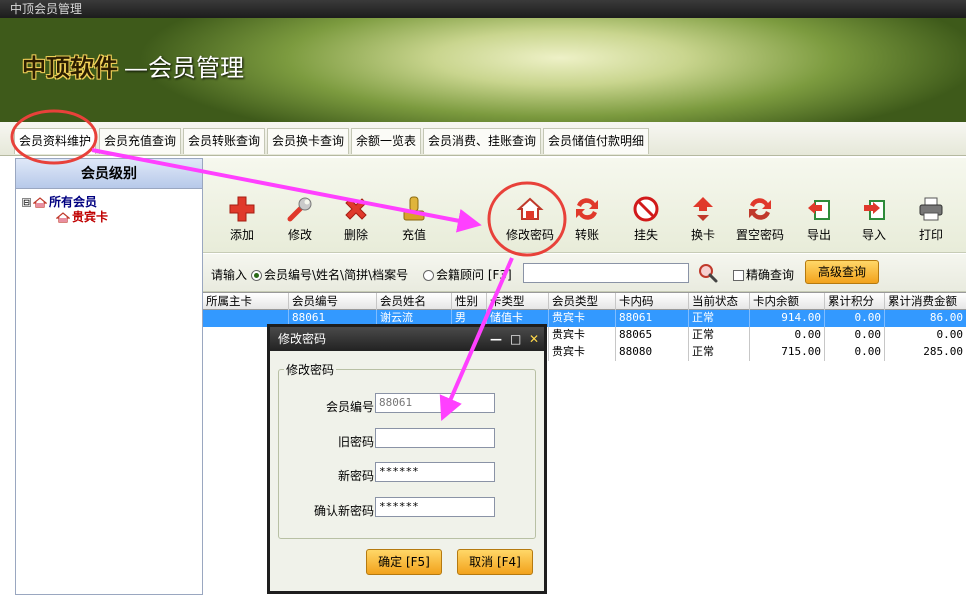 The height and width of the screenshot is (595, 966). Describe the element at coordinates (738, 275) in the screenshot. I see `checkbox-icon` at that location.